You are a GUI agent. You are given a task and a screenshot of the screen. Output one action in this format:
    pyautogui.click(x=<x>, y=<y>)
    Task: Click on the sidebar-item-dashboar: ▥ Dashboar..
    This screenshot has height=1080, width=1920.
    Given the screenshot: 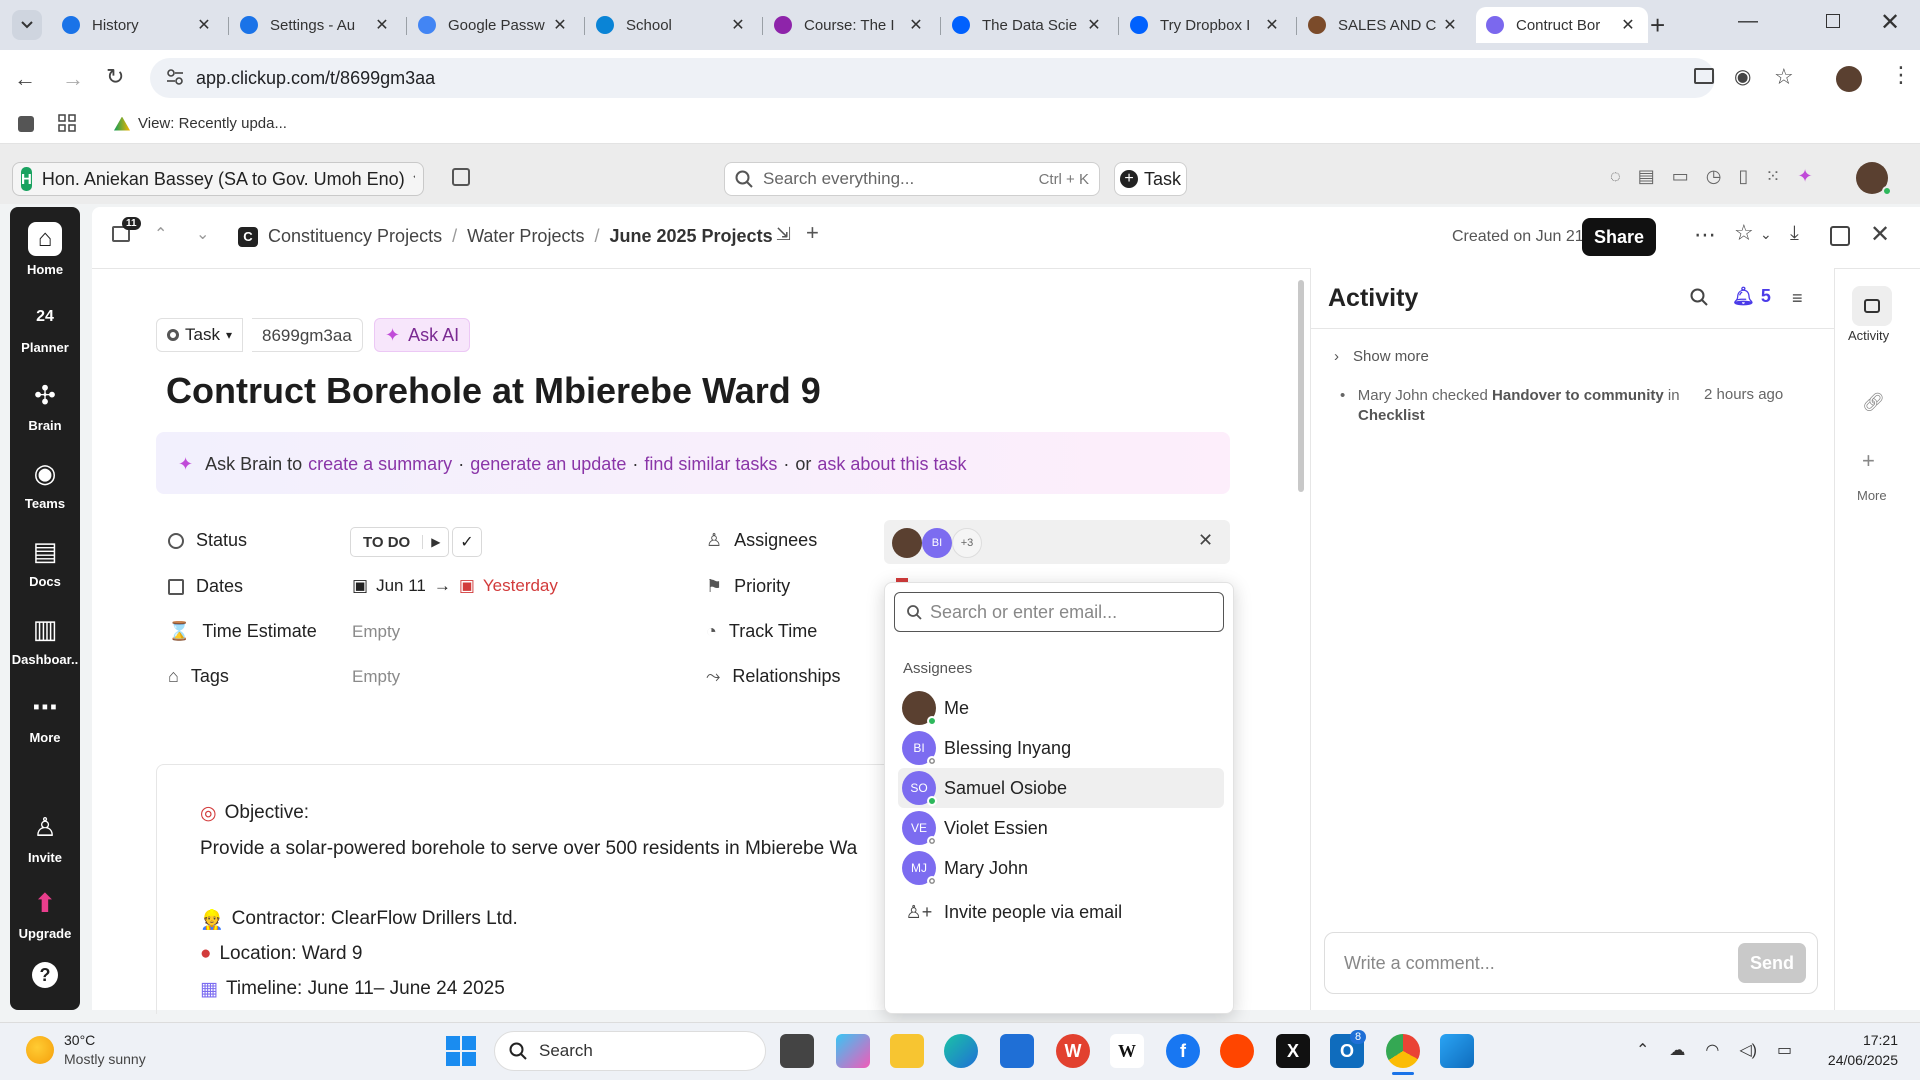 What is the action you would take?
    pyautogui.click(x=45, y=640)
    